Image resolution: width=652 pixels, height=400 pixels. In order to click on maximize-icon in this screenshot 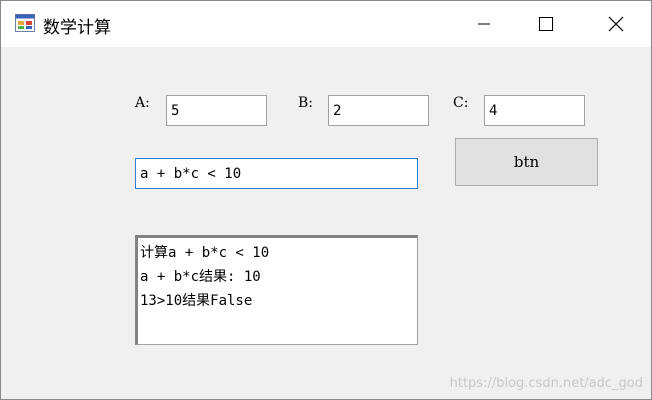, I will do `click(546, 24)`.